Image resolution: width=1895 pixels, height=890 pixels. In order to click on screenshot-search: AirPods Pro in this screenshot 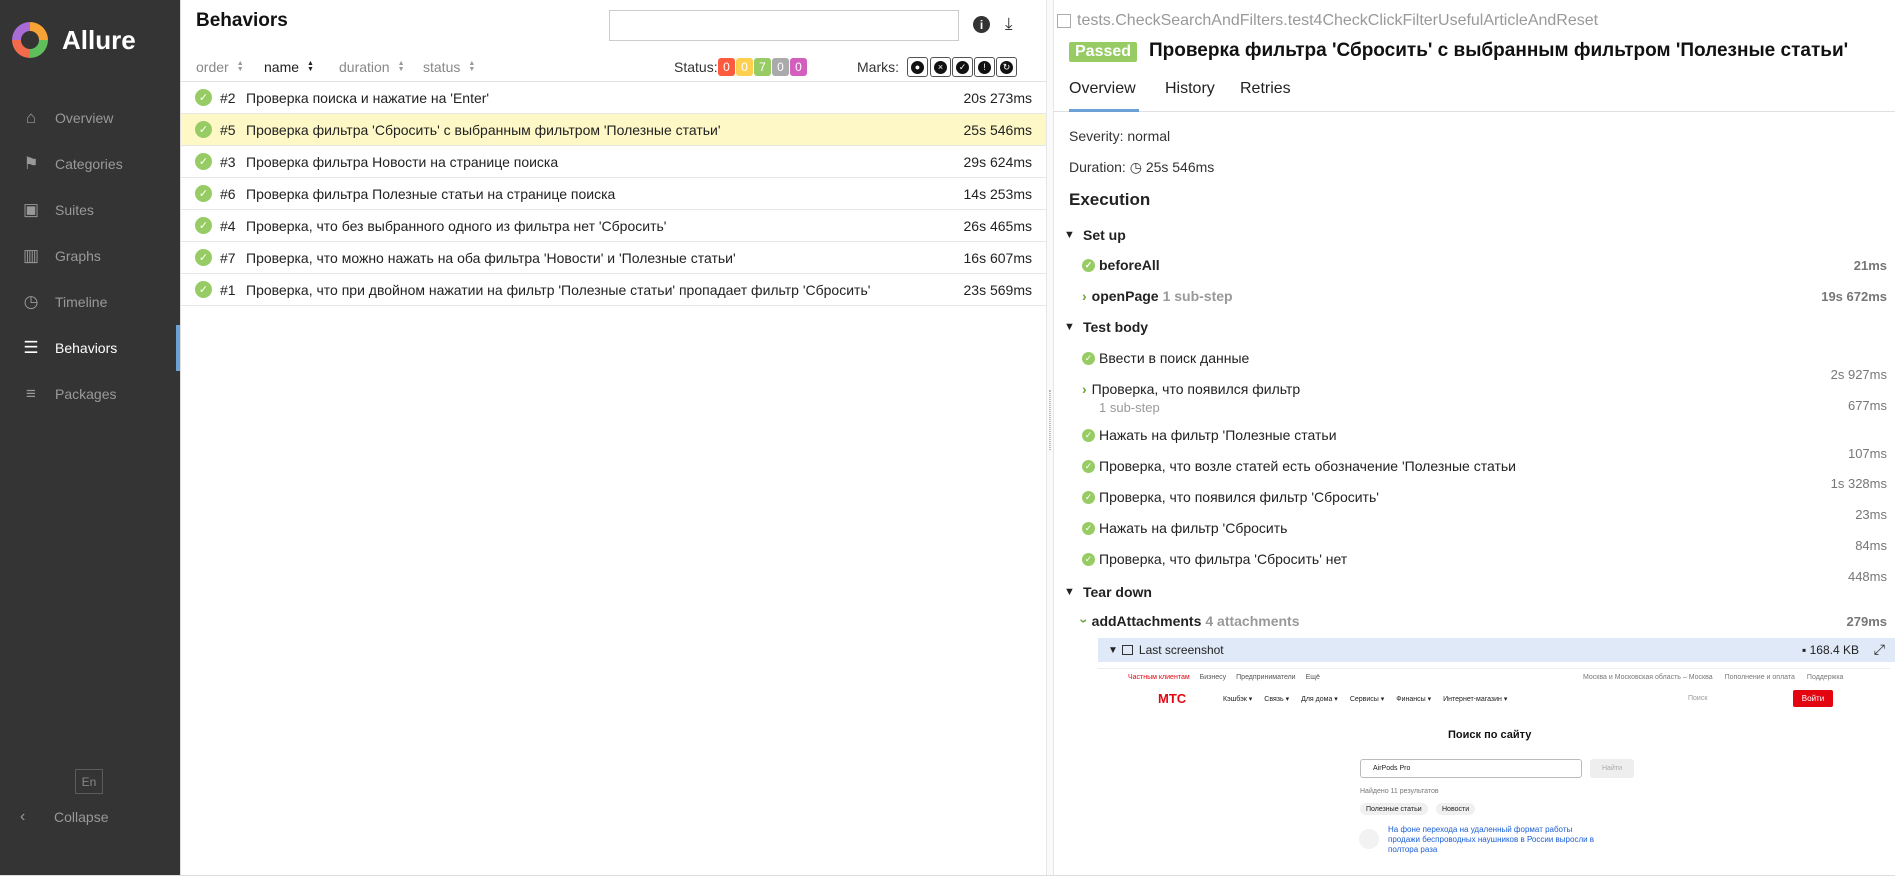, I will do `click(1471, 768)`.